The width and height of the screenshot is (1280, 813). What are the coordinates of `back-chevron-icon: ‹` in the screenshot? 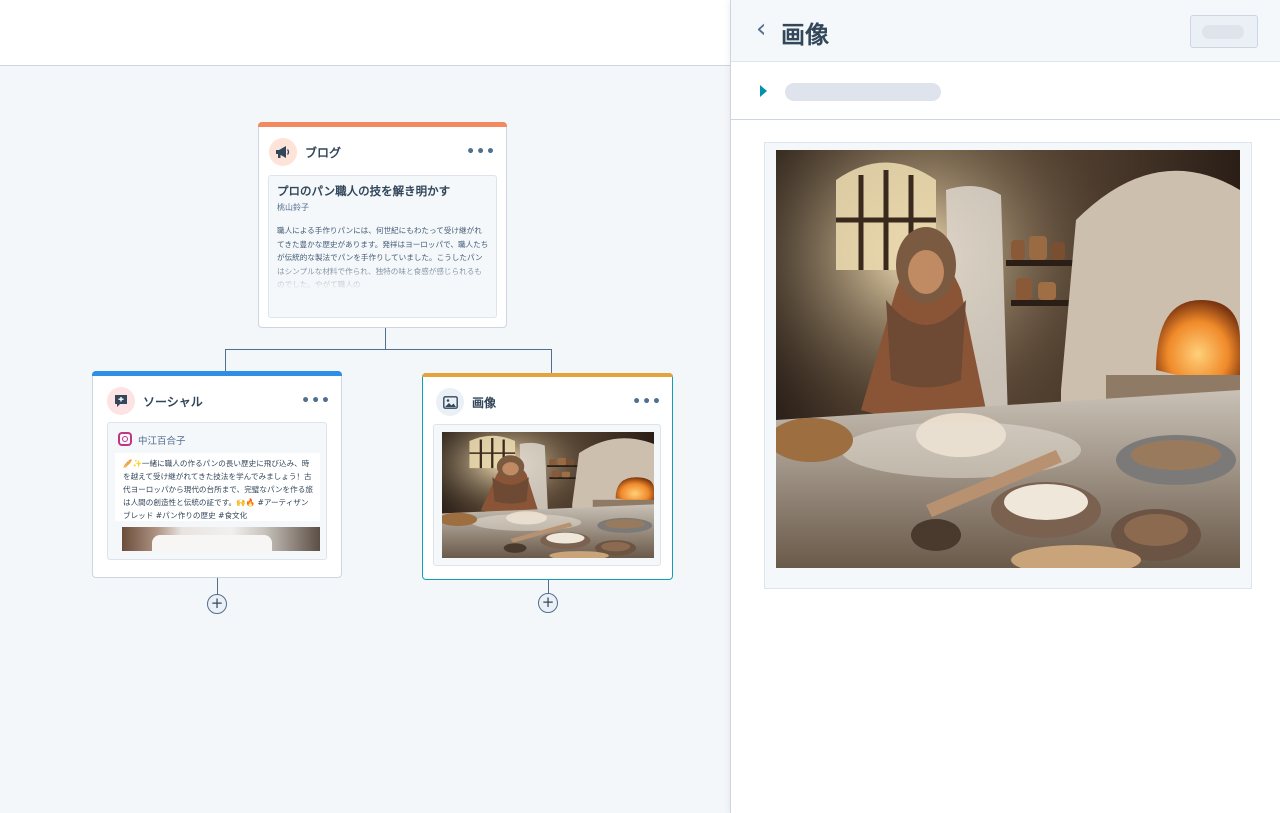 It's located at (761, 29).